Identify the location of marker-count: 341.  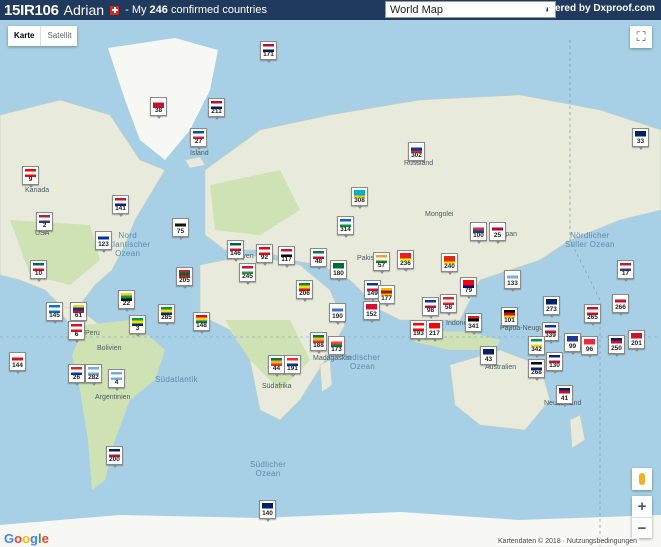
(473, 326).